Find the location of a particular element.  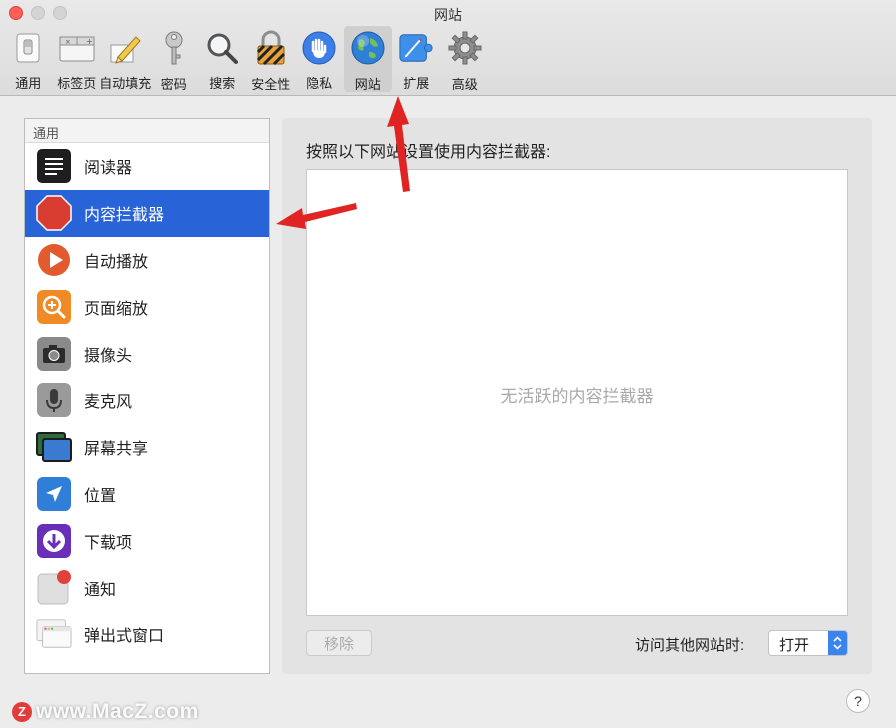

toolbar-passwords: 密码 is located at coordinates (174, 59).